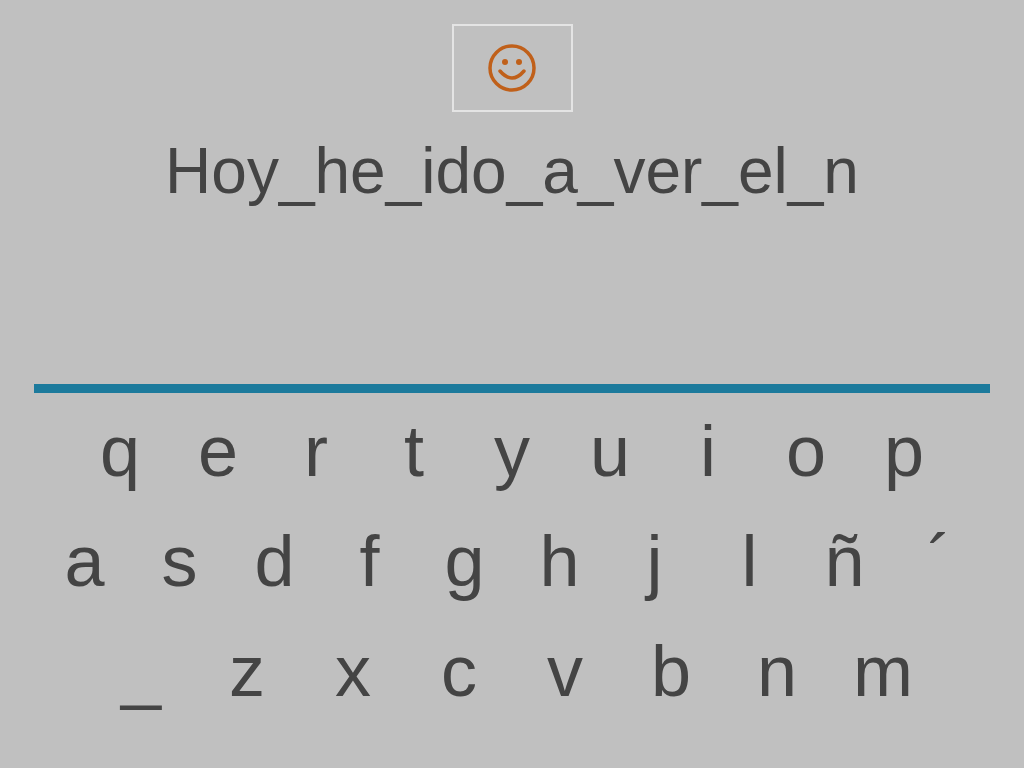 Image resolution: width=1024 pixels, height=768 pixels. Describe the element at coordinates (464, 561) in the screenshot. I see `key-button: g` at that location.